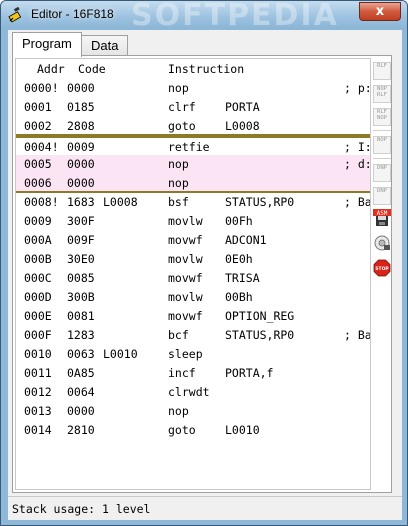 This screenshot has width=408, height=526. What do you see at coordinates (81, 430) in the screenshot?
I see `row-code: 2810` at bounding box center [81, 430].